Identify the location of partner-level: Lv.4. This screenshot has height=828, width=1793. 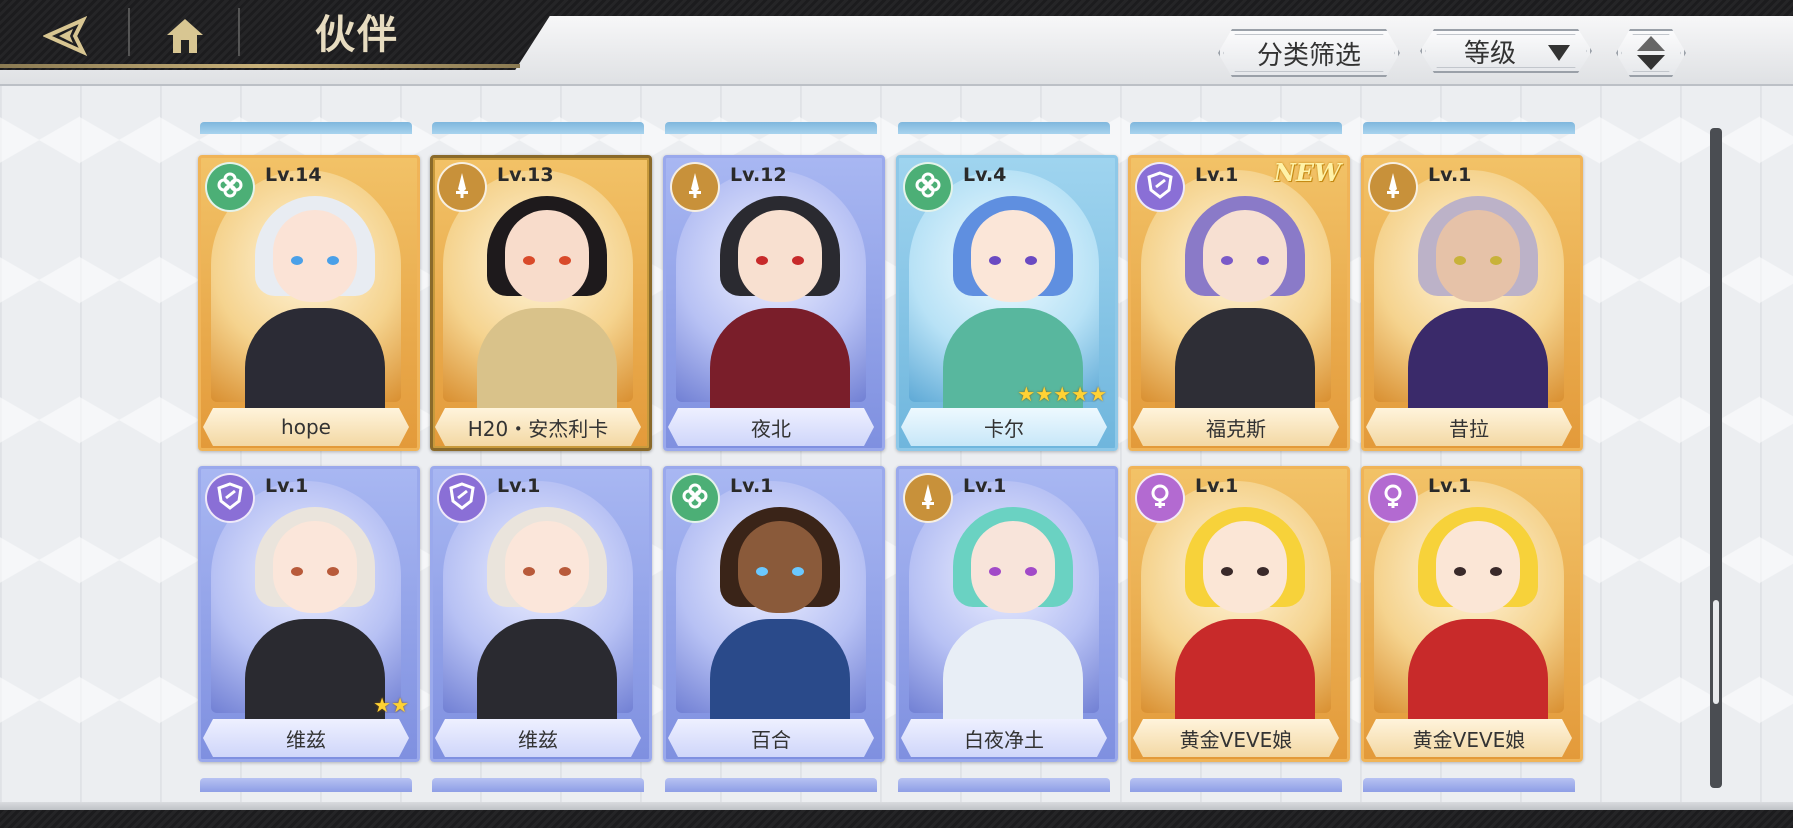
(985, 175).